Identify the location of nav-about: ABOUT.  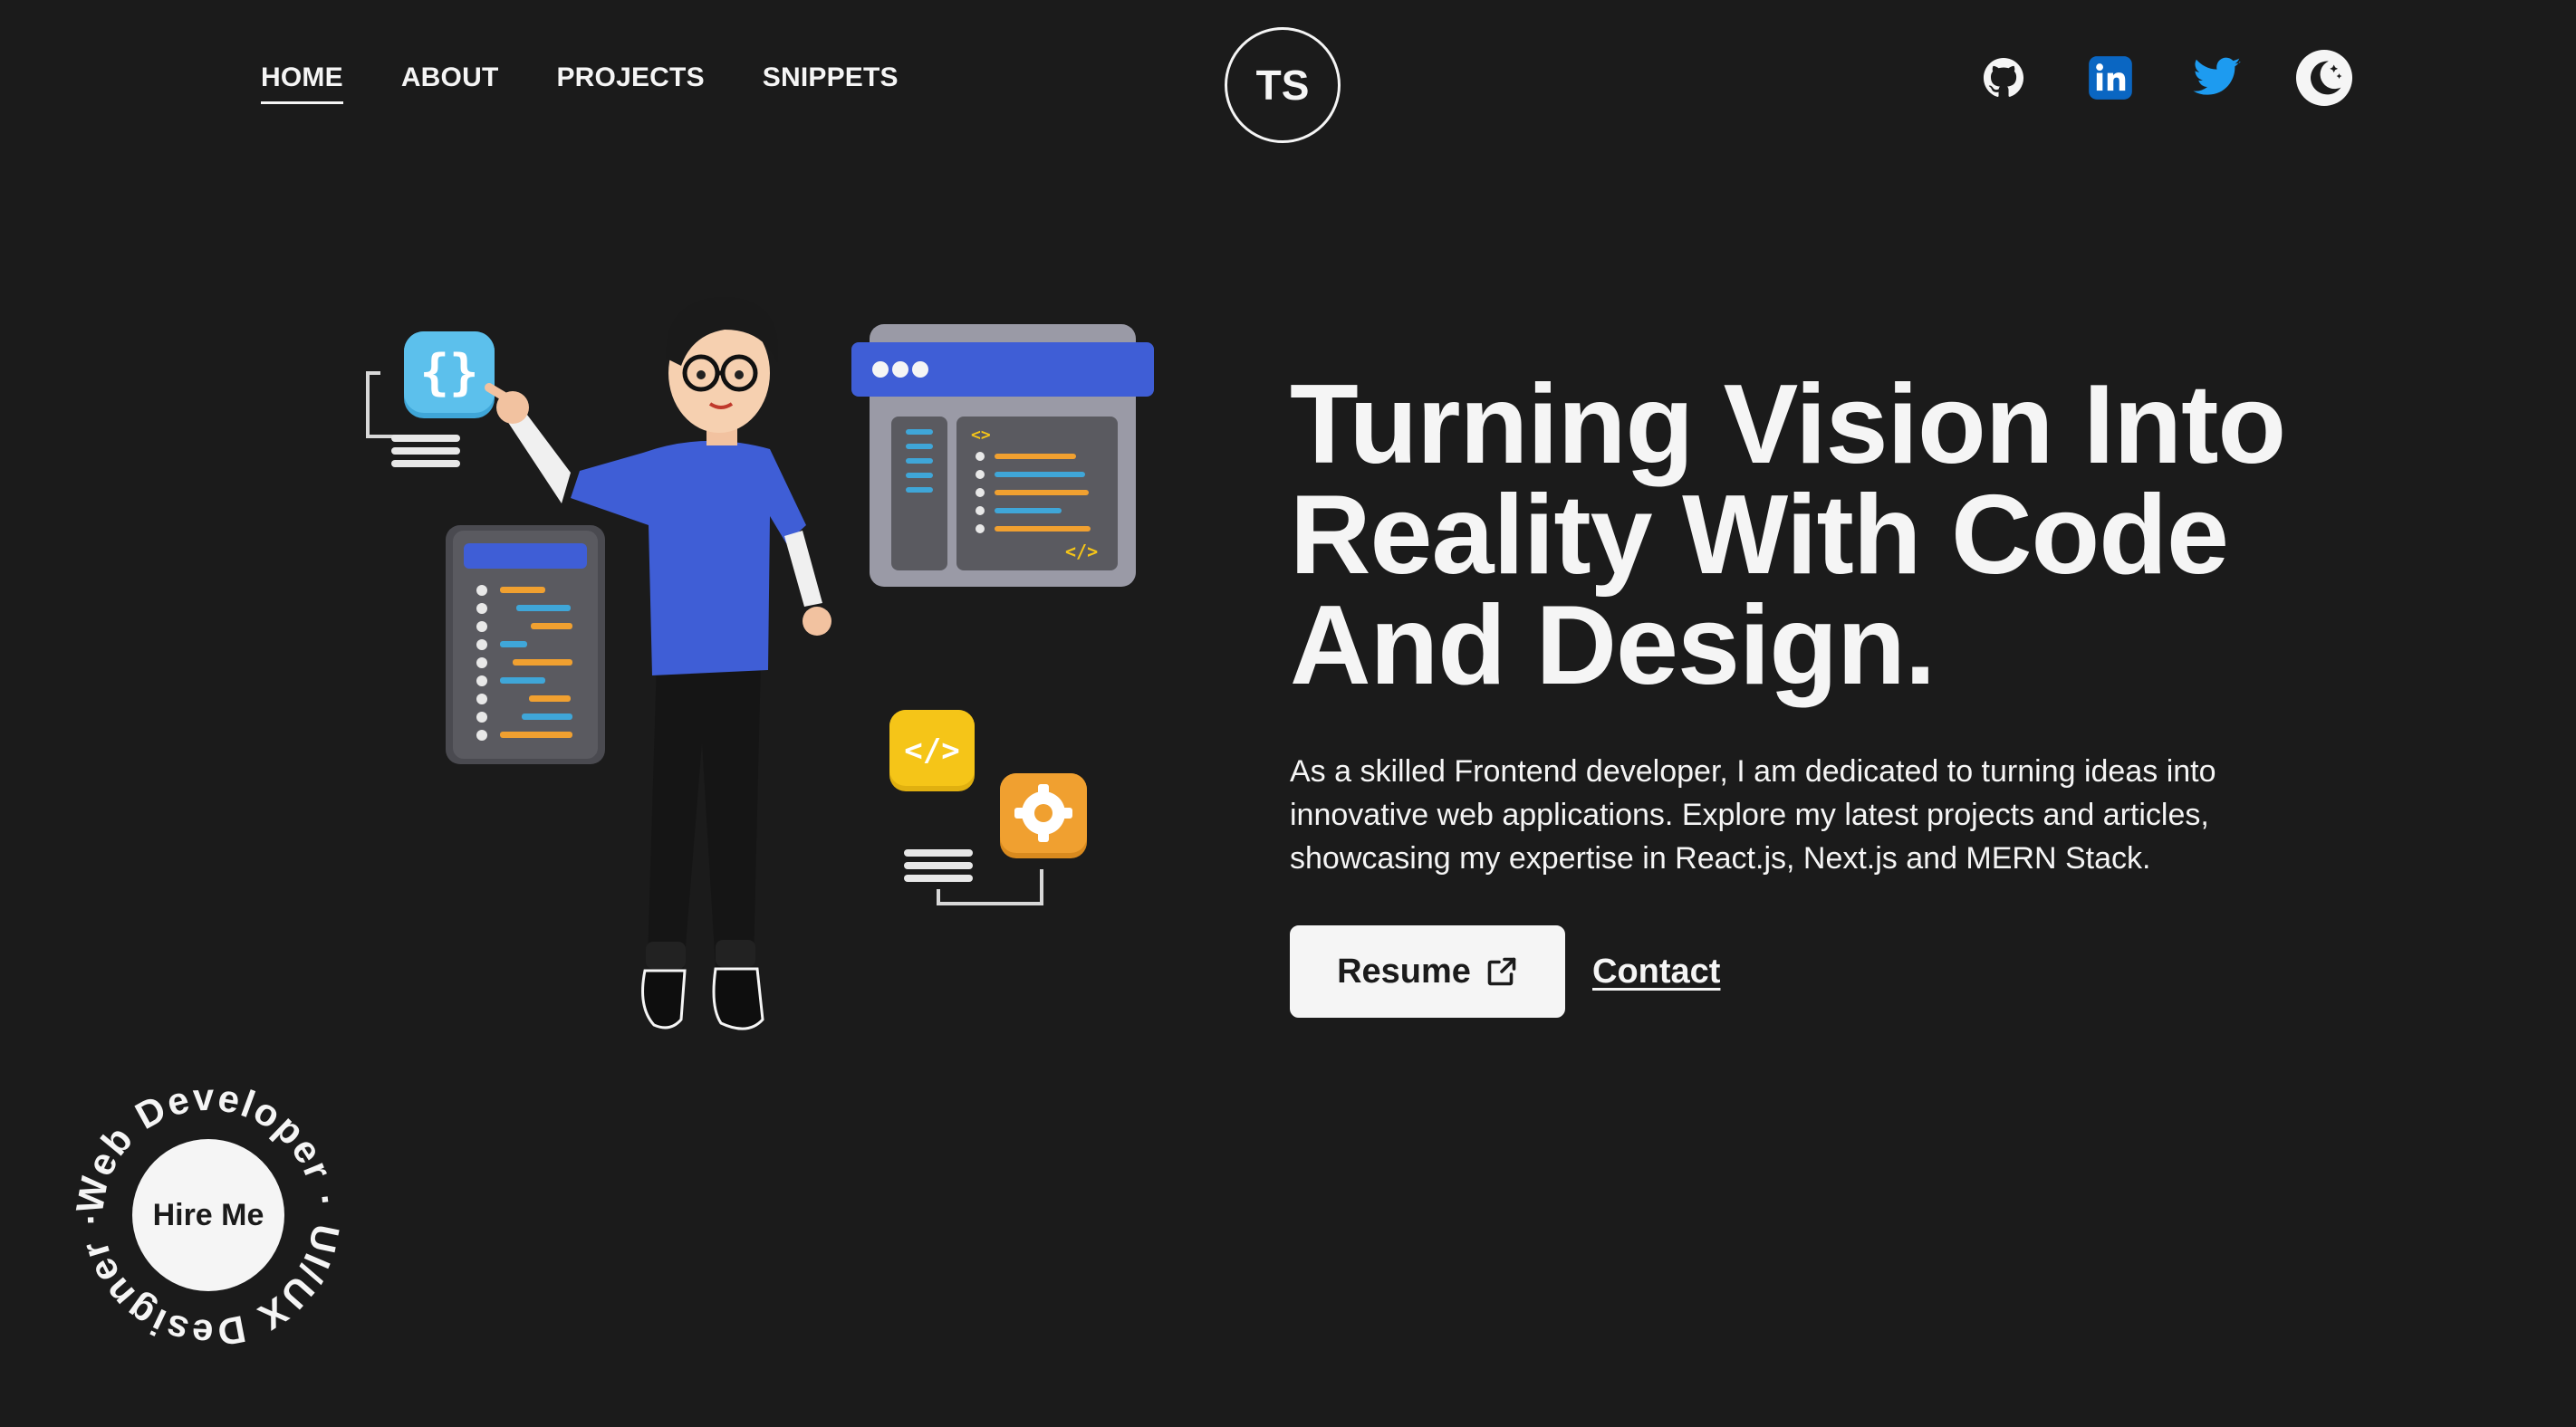
(450, 83).